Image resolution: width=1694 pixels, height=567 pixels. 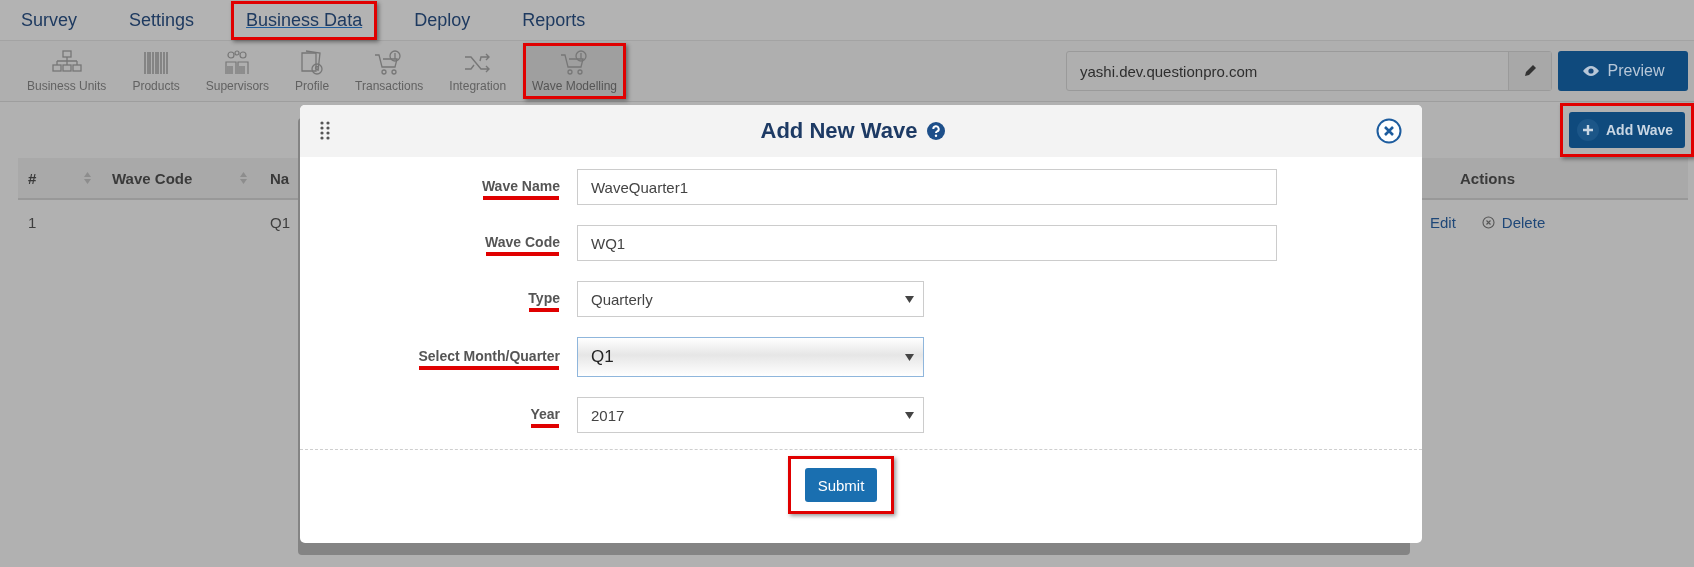 I want to click on help-icon, so click(x=936, y=131).